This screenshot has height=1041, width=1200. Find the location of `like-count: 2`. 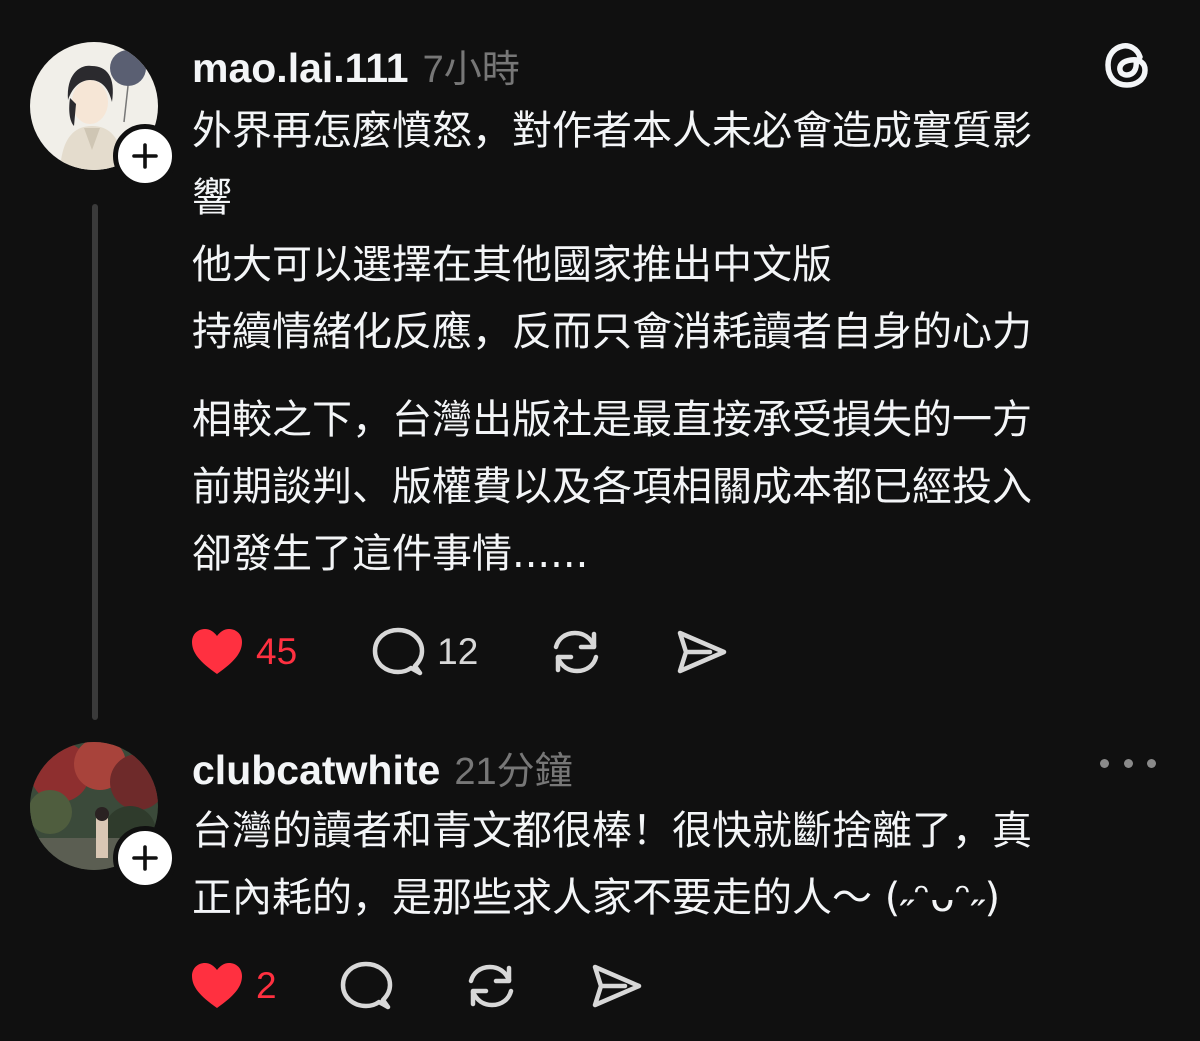

like-count: 2 is located at coordinates (266, 985).